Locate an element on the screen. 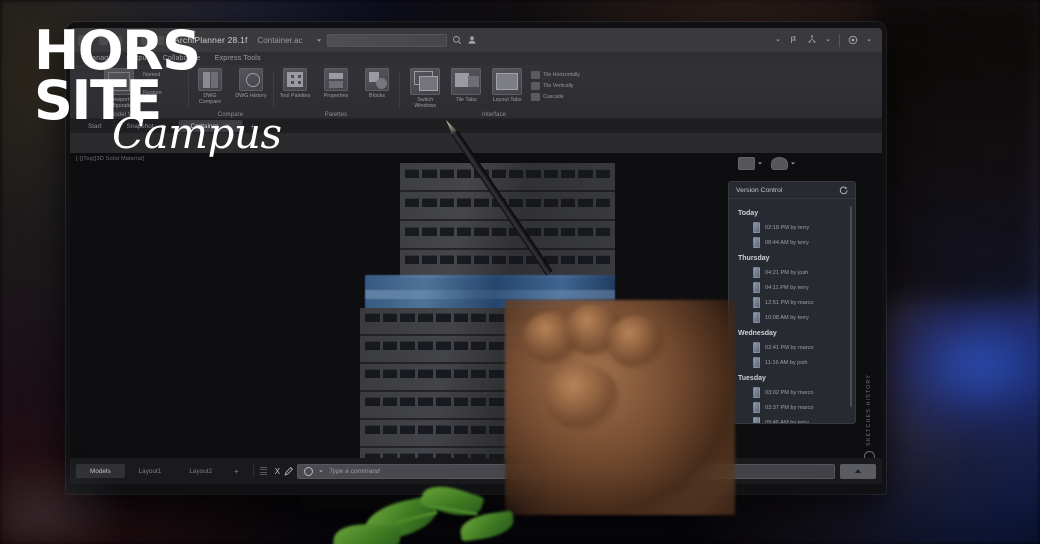 This screenshot has width=1040, height=544. version-label: 03:37 PM by marco is located at coordinates (789, 407).